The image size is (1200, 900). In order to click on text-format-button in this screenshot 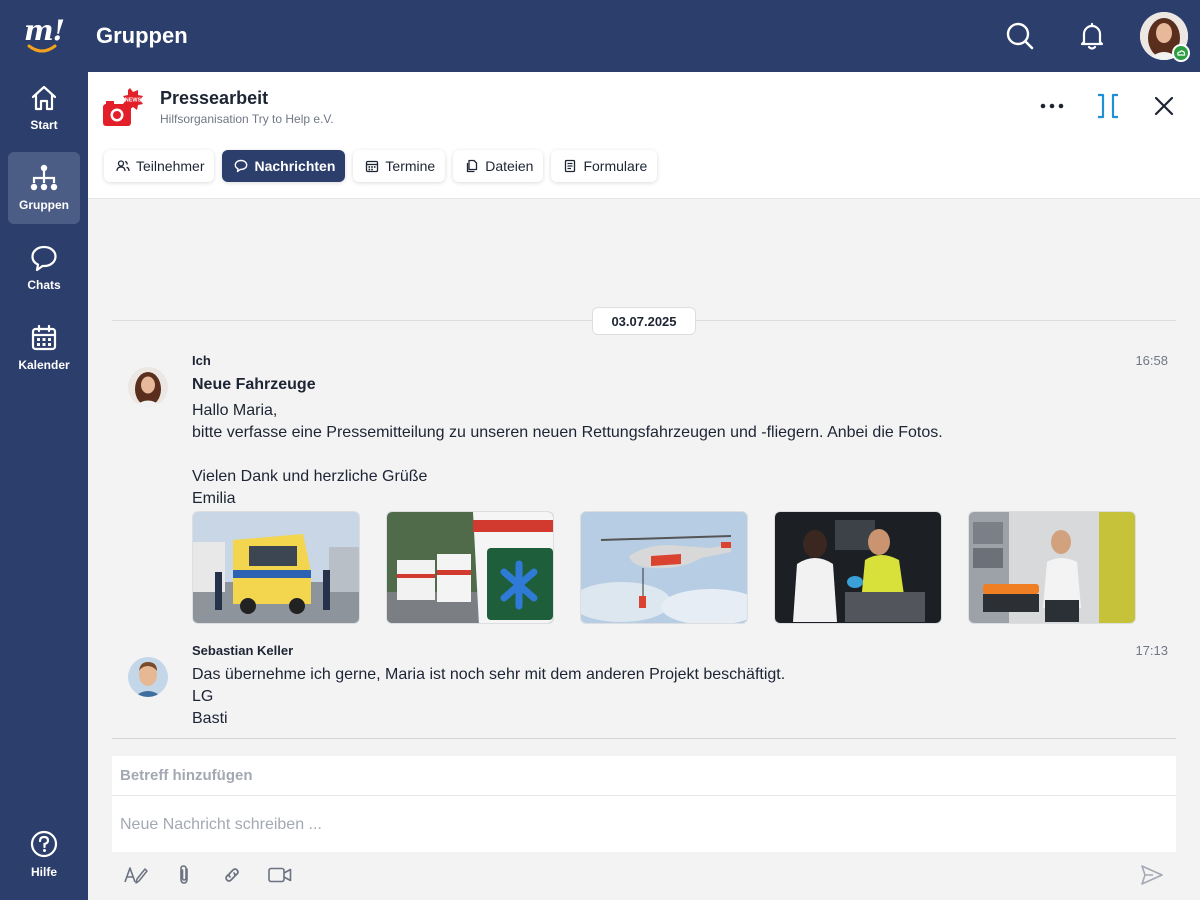, I will do `click(136, 875)`.